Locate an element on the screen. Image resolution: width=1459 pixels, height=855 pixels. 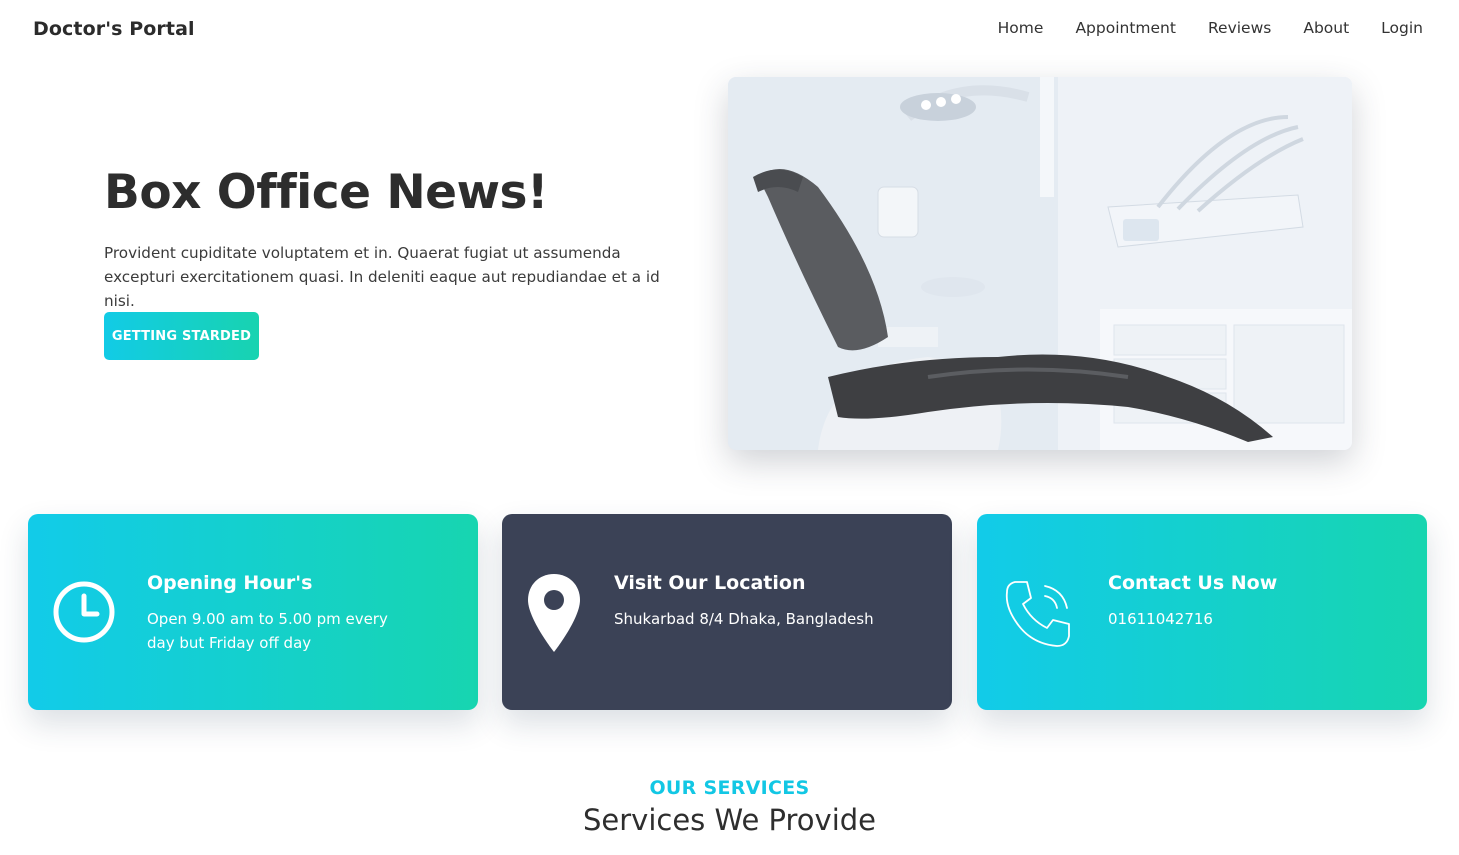
nav-link-reviews: Reviews is located at coordinates (1239, 28).